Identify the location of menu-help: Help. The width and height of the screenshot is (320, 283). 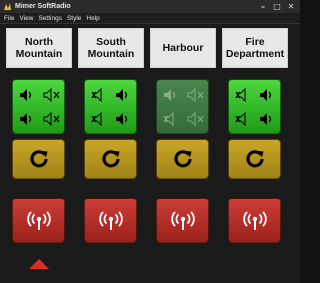
(92, 18).